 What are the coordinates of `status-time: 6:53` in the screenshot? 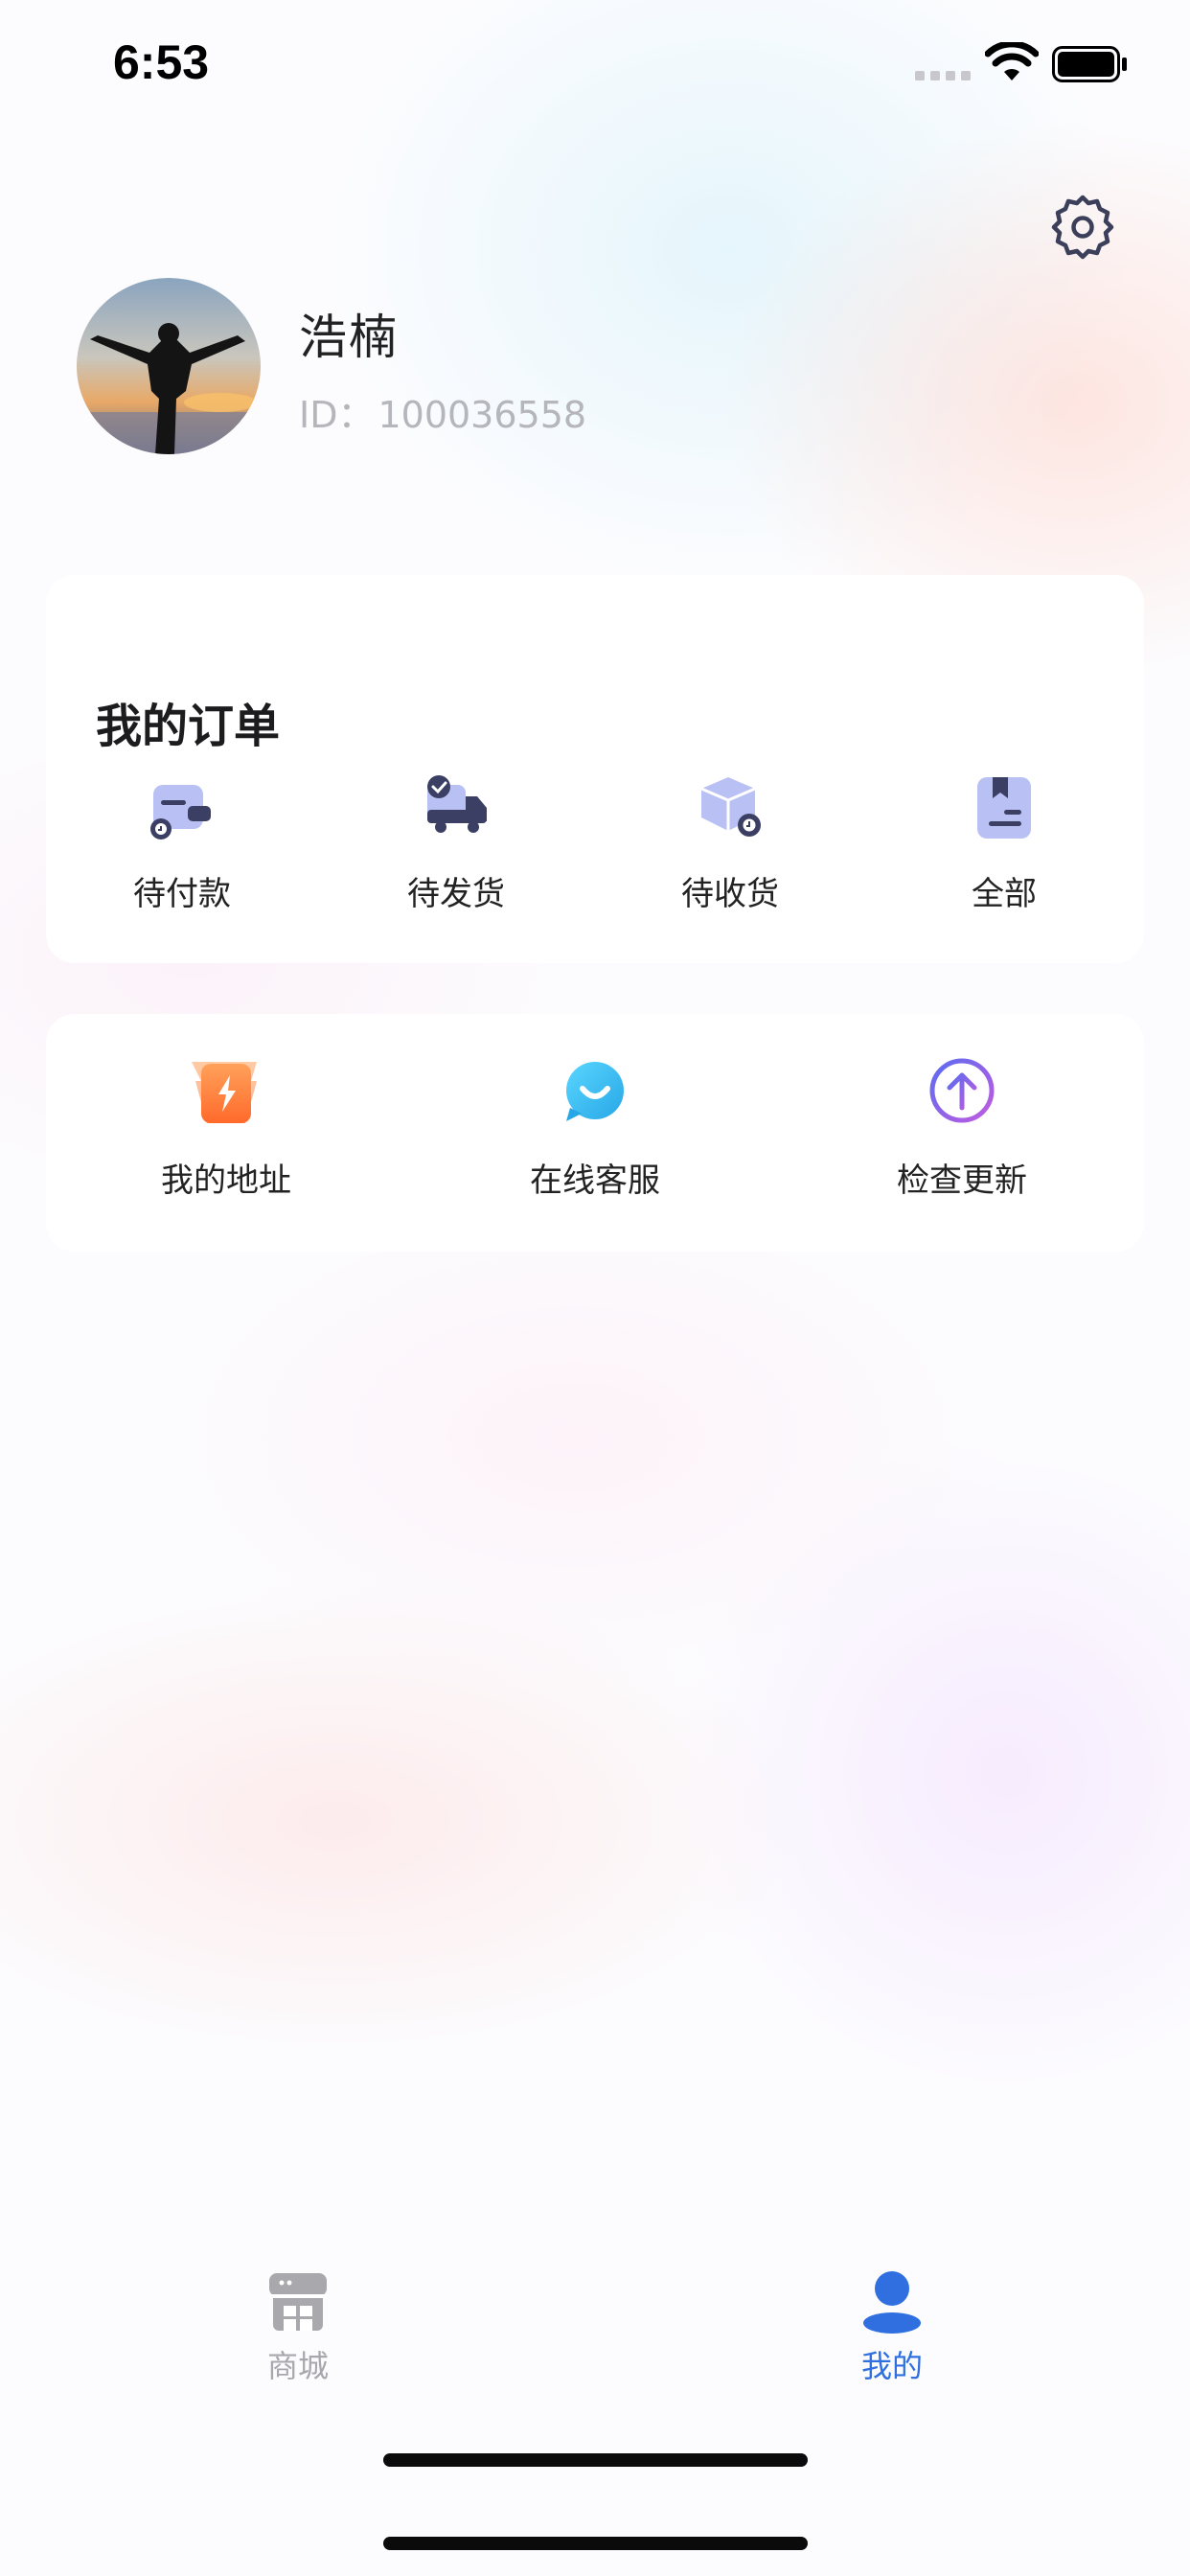 It's located at (162, 62).